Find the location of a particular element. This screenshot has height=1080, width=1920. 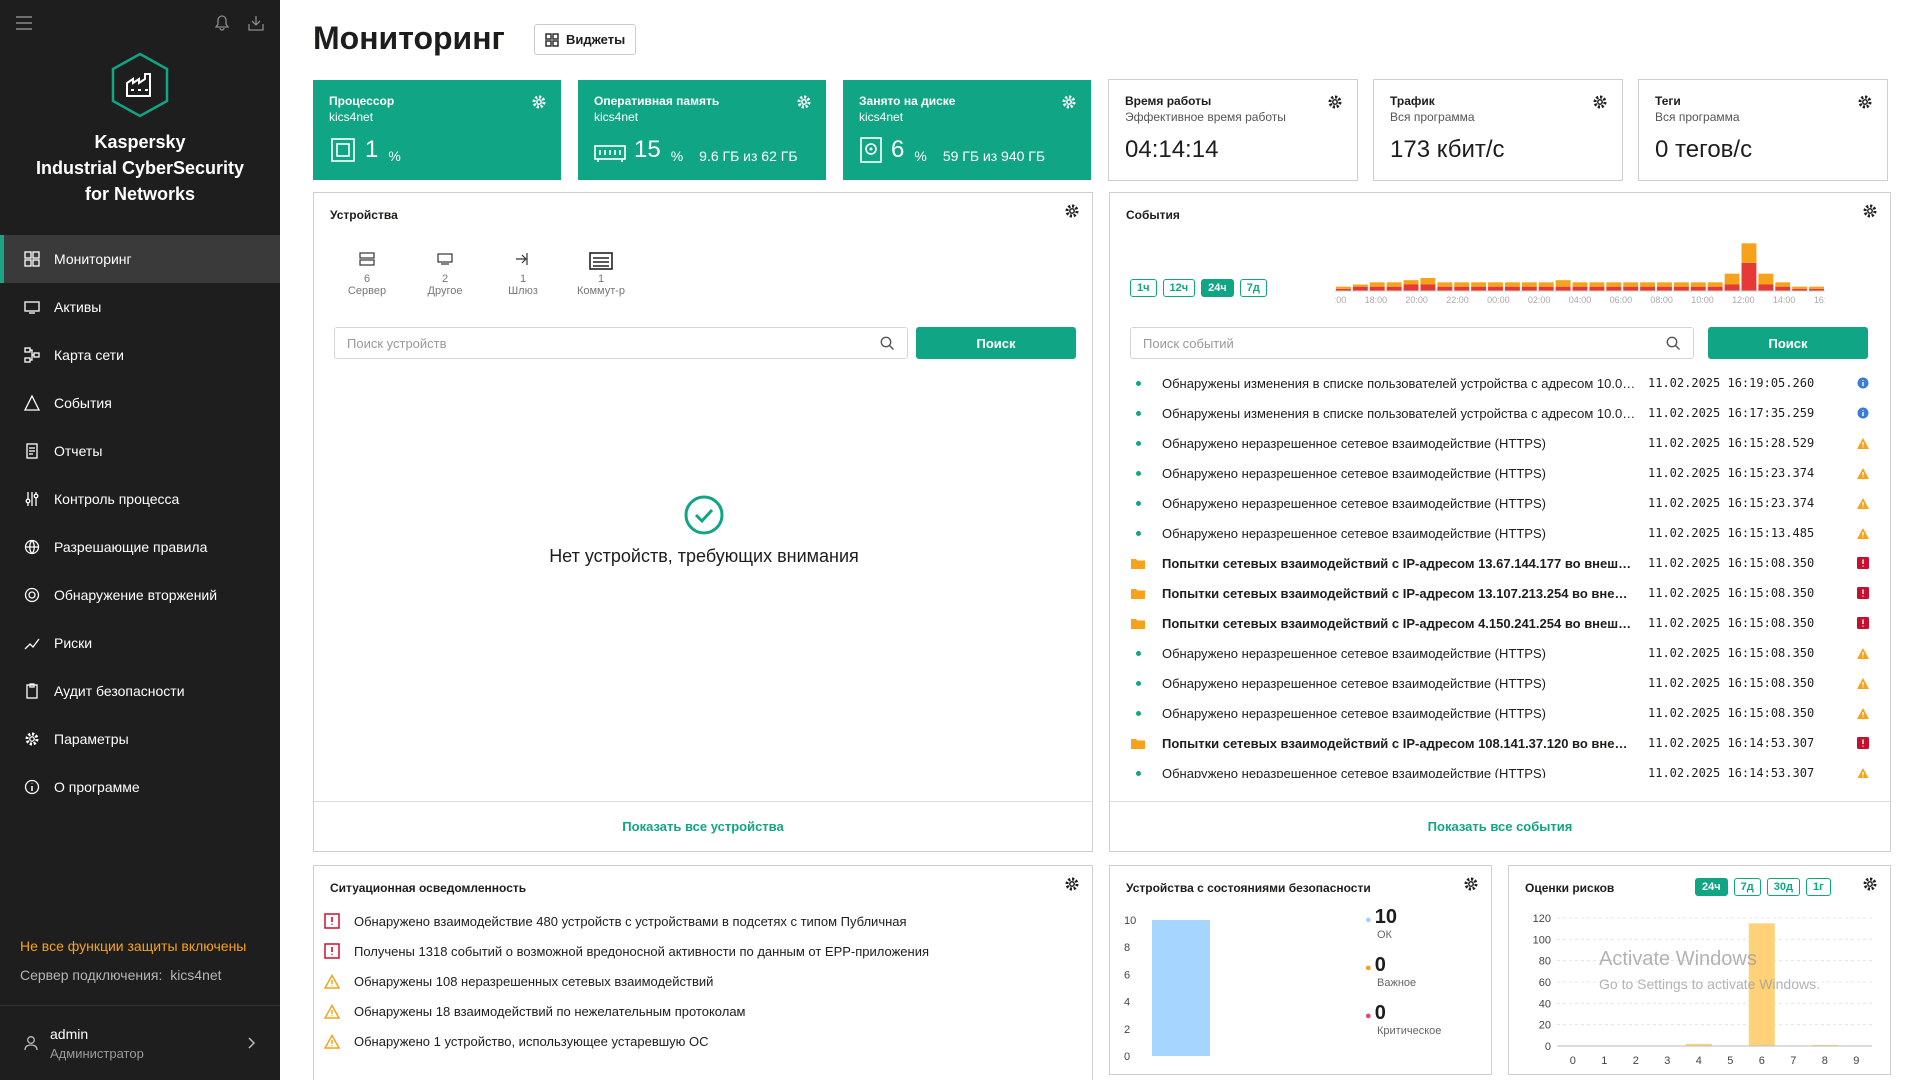

protection-warning: Не все функции защиты включены is located at coordinates (133, 946).